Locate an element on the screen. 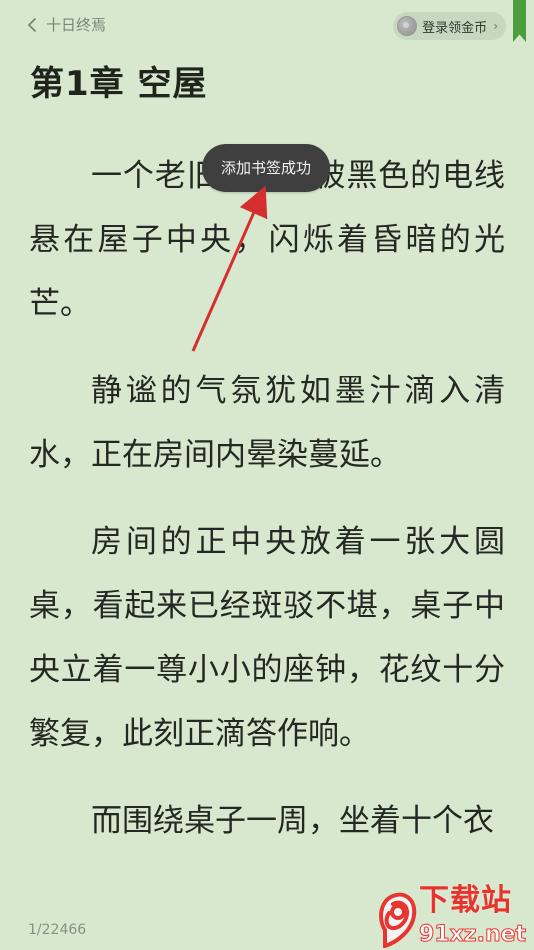 Image resolution: width=534 pixels, height=950 pixels. back-button: 十日终焉 is located at coordinates (66, 24).